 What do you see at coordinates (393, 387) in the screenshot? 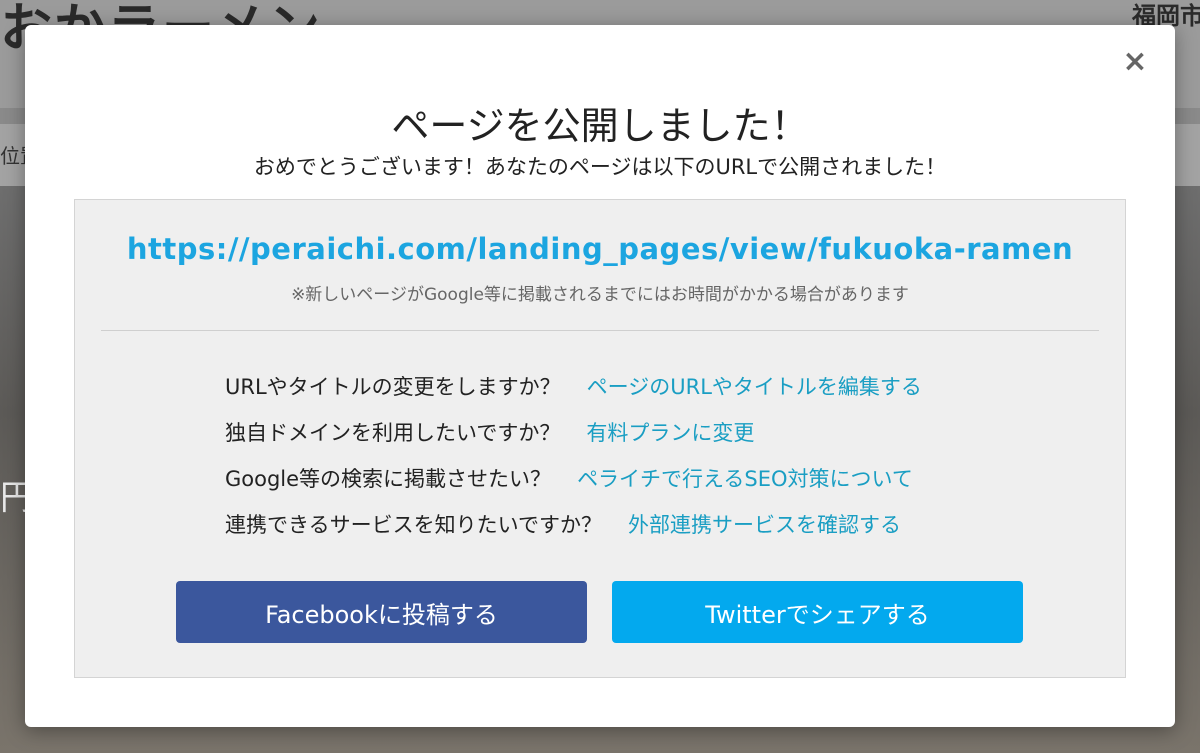
I see `faq-question: URLやタイトルの変更をしますか？` at bounding box center [393, 387].